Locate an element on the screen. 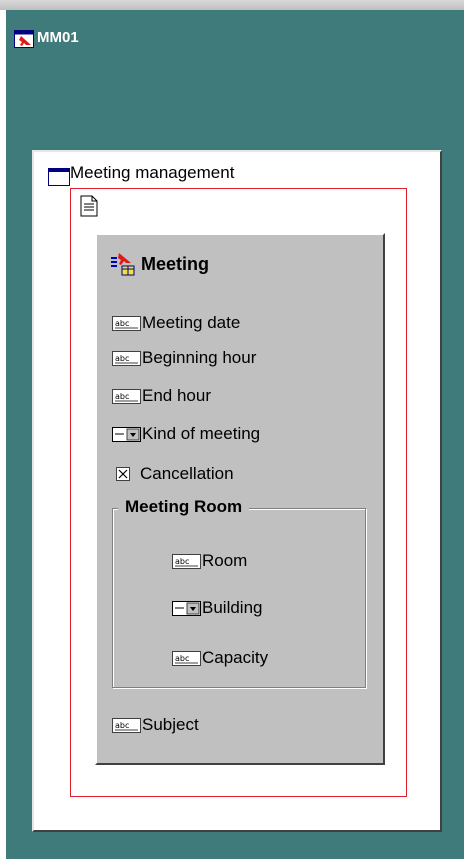  field-end-hour: abc End hour is located at coordinates (161, 396).